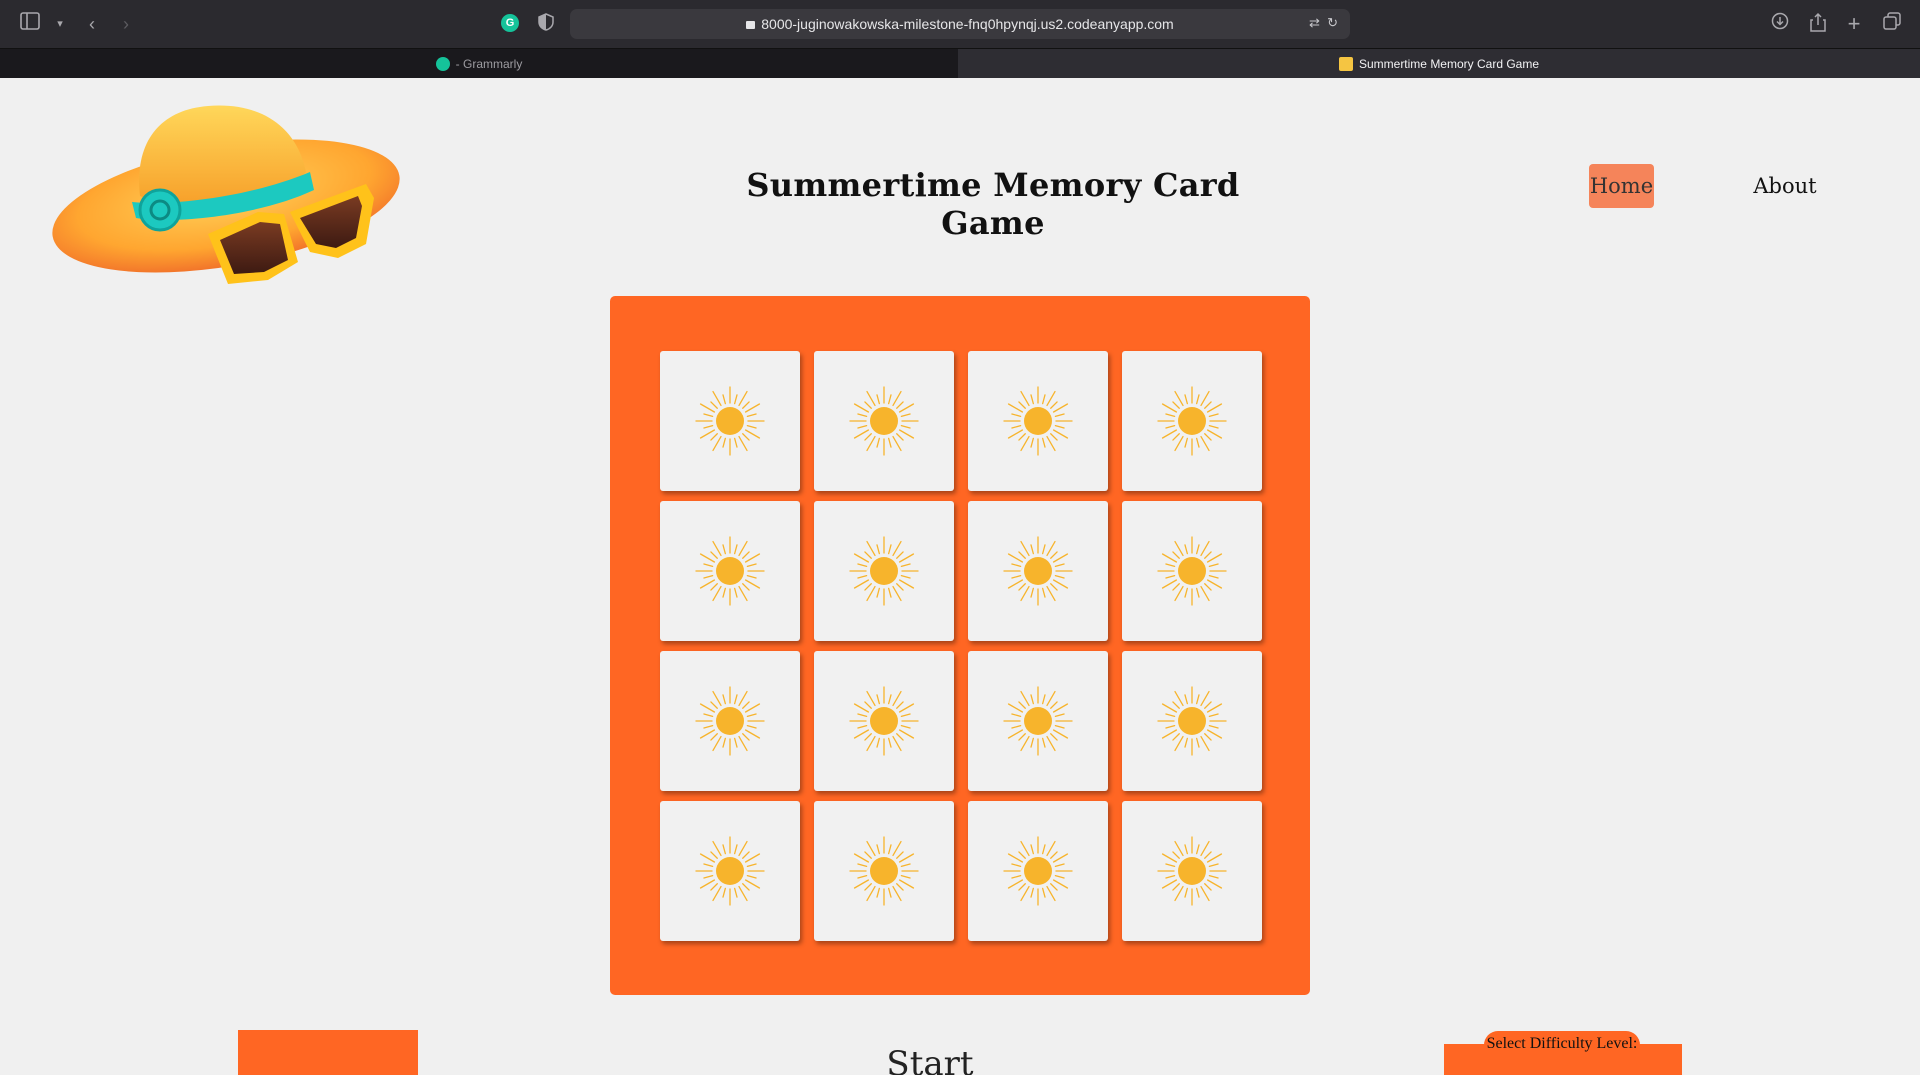 The width and height of the screenshot is (1920, 1075). What do you see at coordinates (1449, 64) in the screenshot?
I see `tab-title: Summertime Memory Card Game` at bounding box center [1449, 64].